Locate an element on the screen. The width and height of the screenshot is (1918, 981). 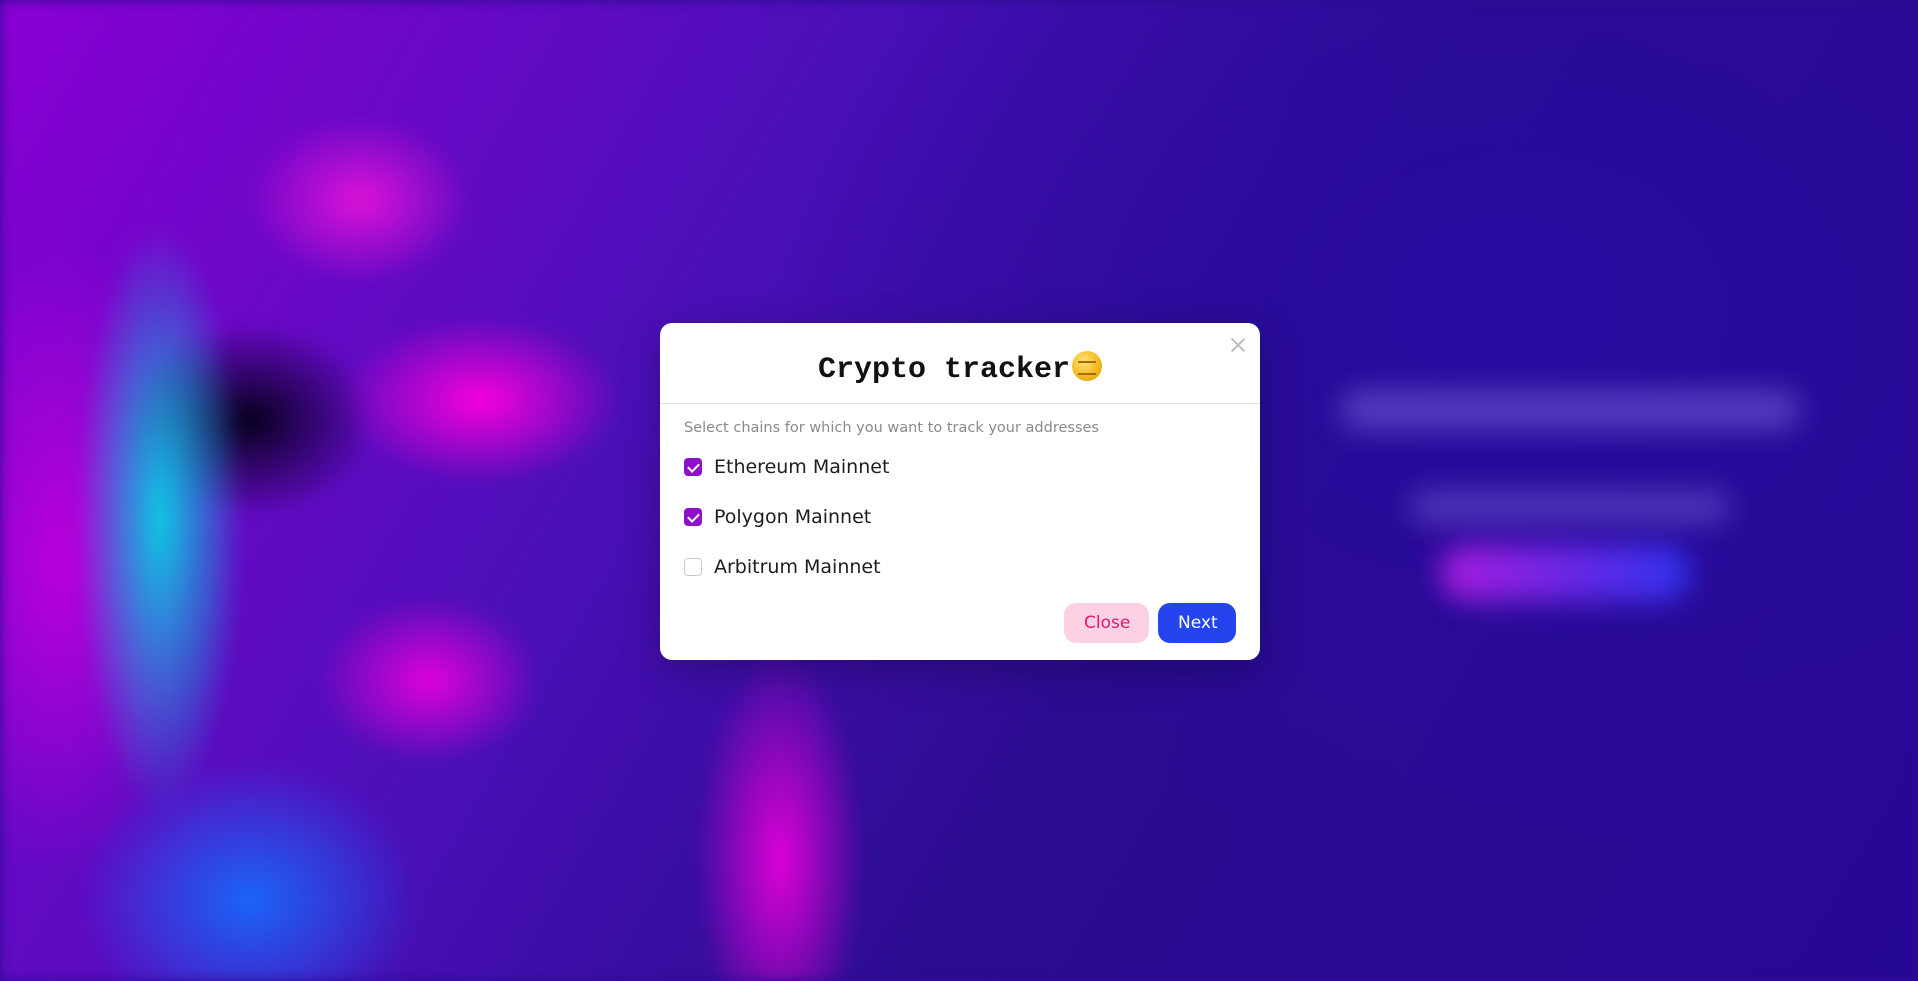
chain-option-polygon: Polygon Mainnet is located at coordinates (960, 517).